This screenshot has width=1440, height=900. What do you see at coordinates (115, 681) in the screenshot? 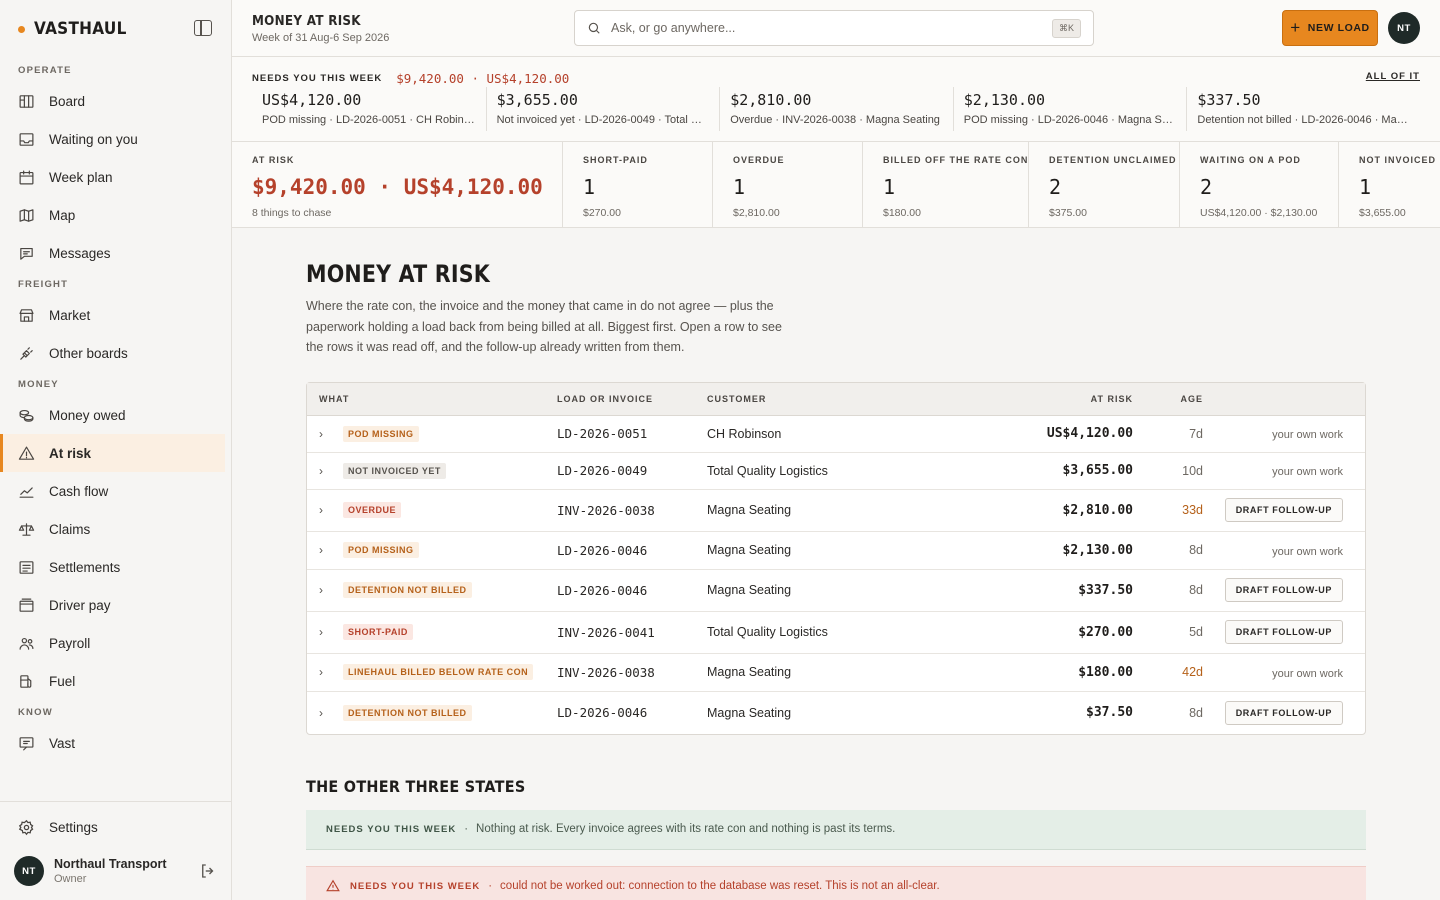
I see `sidebar-item-fuel: Fuel` at bounding box center [115, 681].